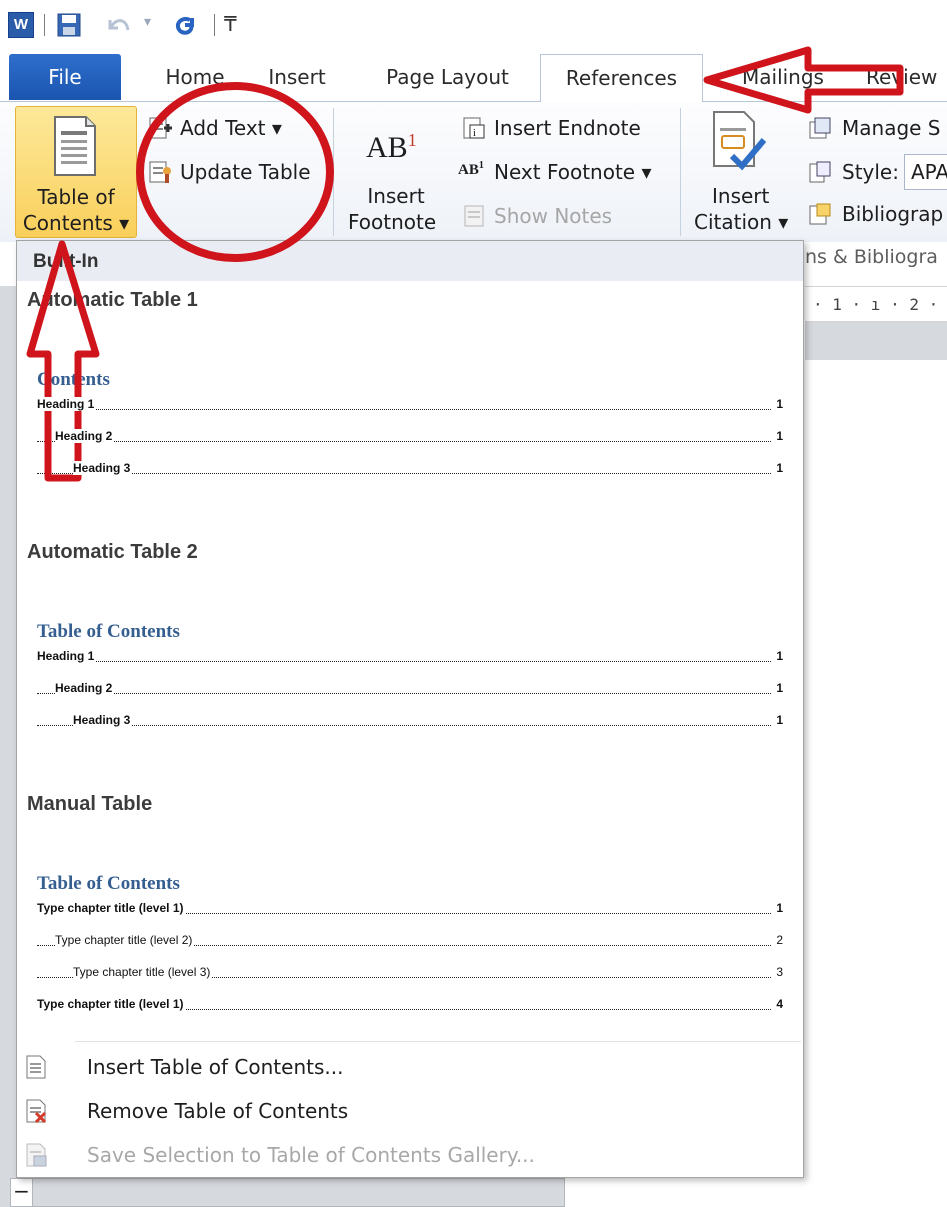 The height and width of the screenshot is (1207, 947). What do you see at coordinates (73, 379) in the screenshot?
I see `preview-heading: Contents` at bounding box center [73, 379].